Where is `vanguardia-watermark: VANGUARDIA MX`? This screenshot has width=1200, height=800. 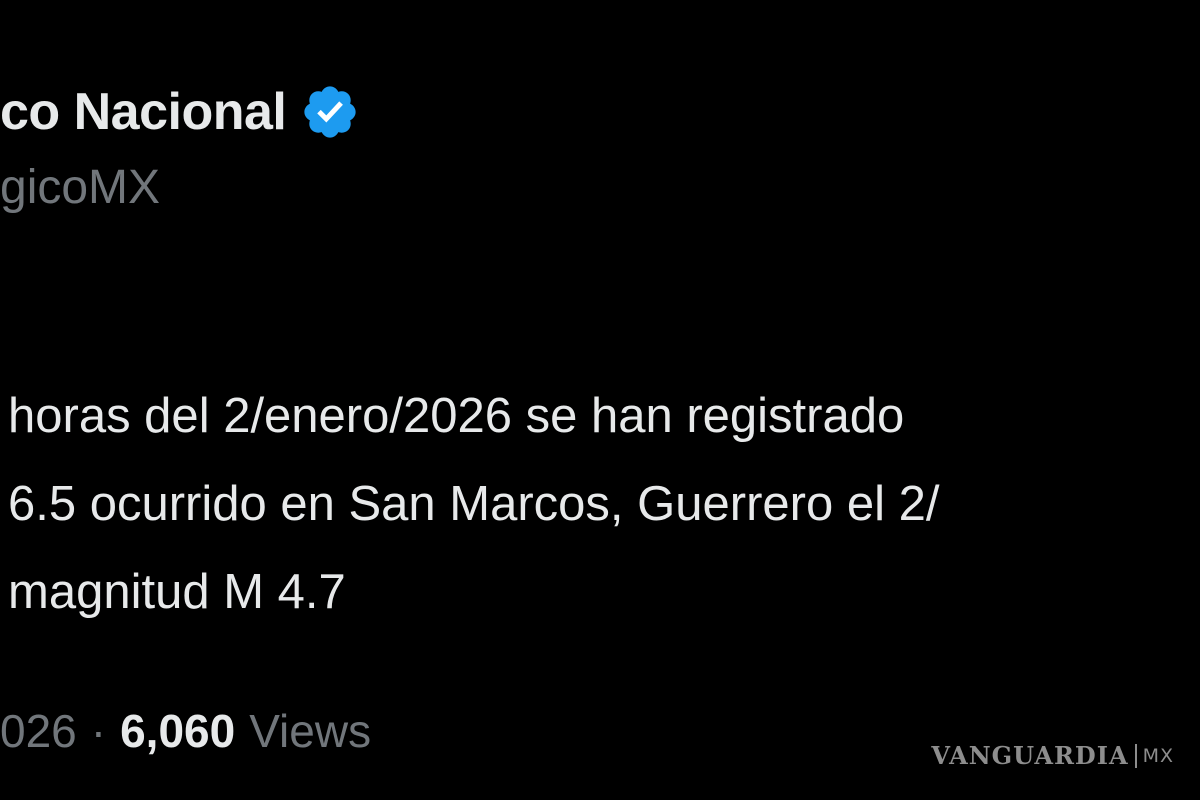
vanguardia-watermark: VANGUARDIA MX is located at coordinates (1052, 755).